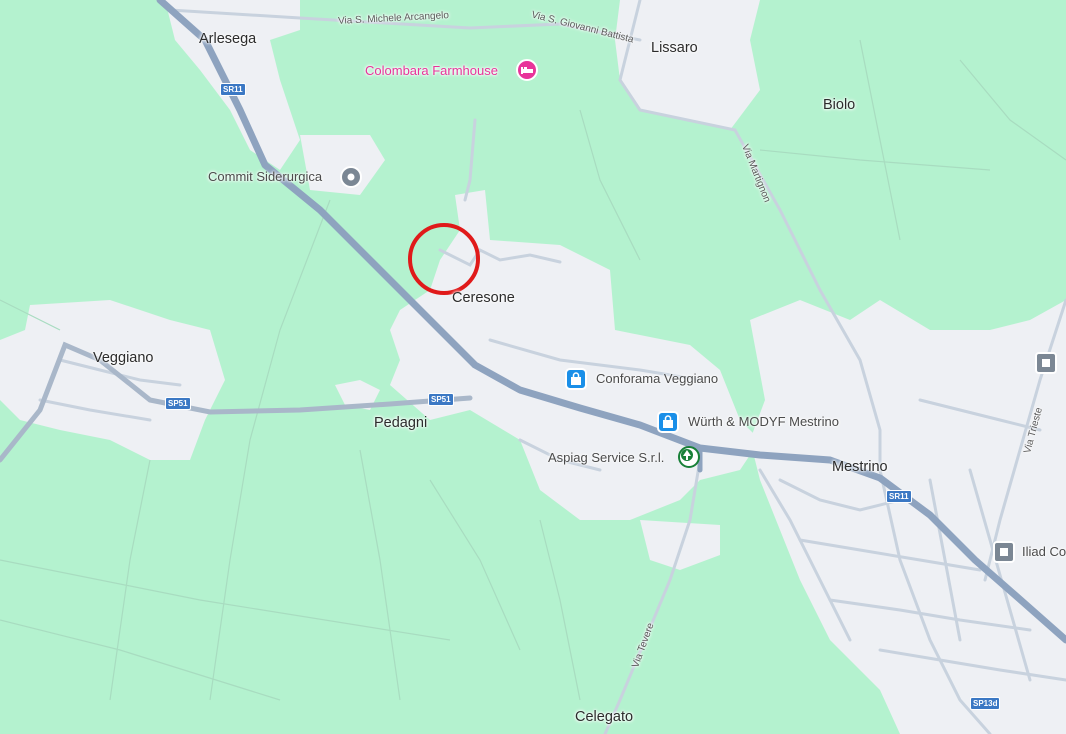 This screenshot has height=734, width=1066. What do you see at coordinates (431, 70) in the screenshot?
I see `poi-label-colombara-farmhouse: Colombara Farmhouse` at bounding box center [431, 70].